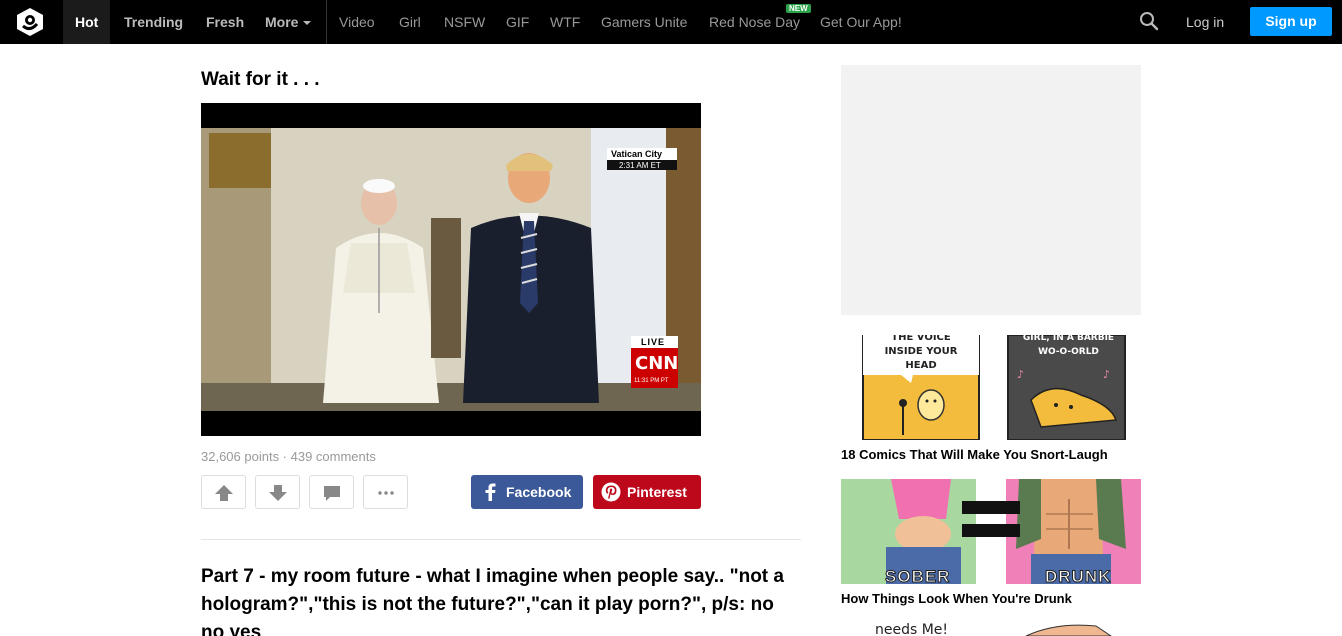 The image size is (1342, 636). Describe the element at coordinates (917, 576) in the screenshot. I see `sober-label: SOBER` at that location.